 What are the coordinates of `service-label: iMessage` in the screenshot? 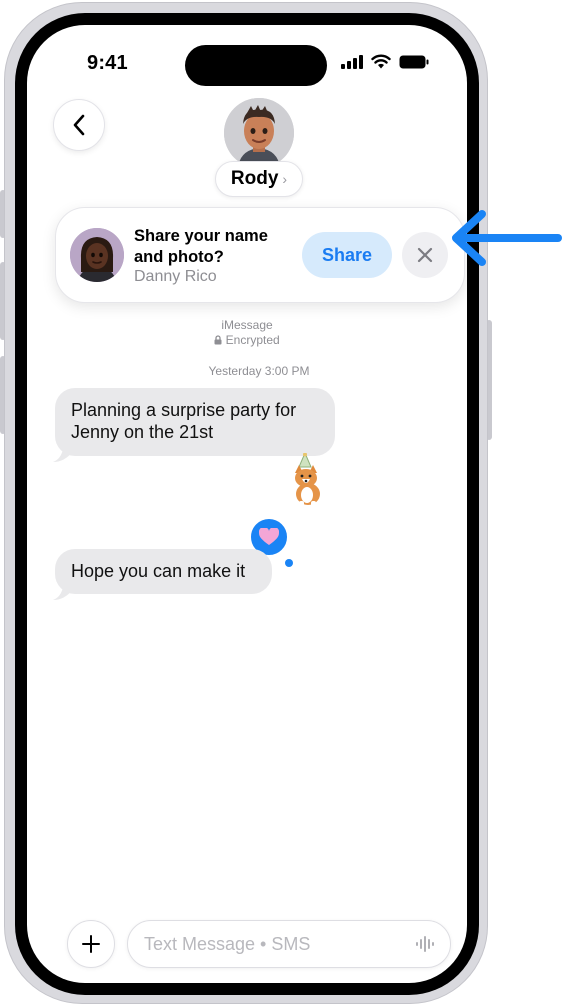 It's located at (247, 325).